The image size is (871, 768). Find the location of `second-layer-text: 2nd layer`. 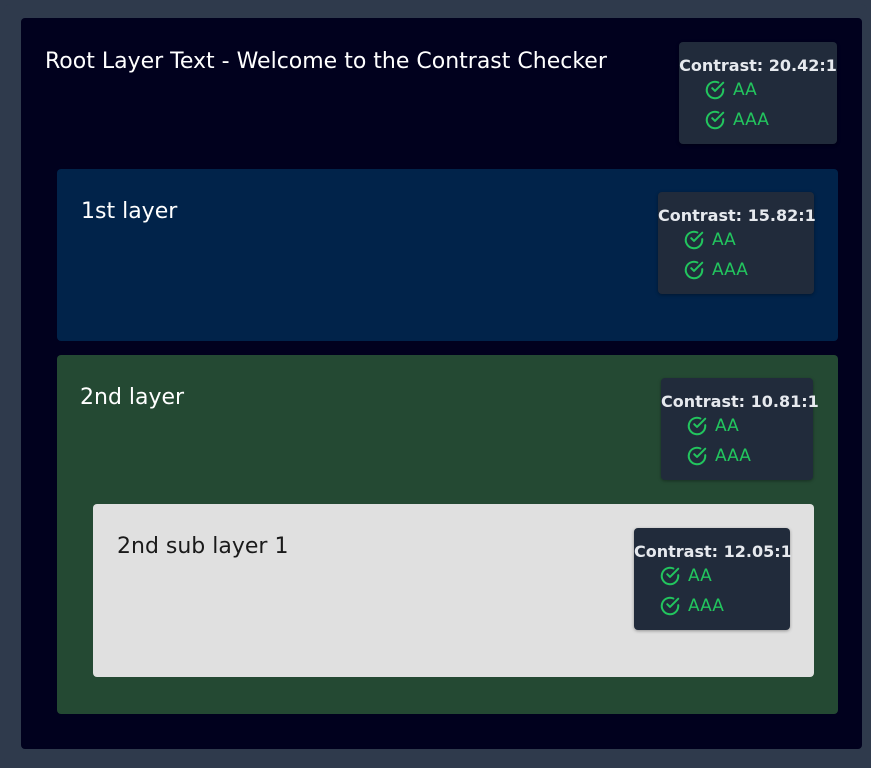

second-layer-text: 2nd layer is located at coordinates (132, 397).